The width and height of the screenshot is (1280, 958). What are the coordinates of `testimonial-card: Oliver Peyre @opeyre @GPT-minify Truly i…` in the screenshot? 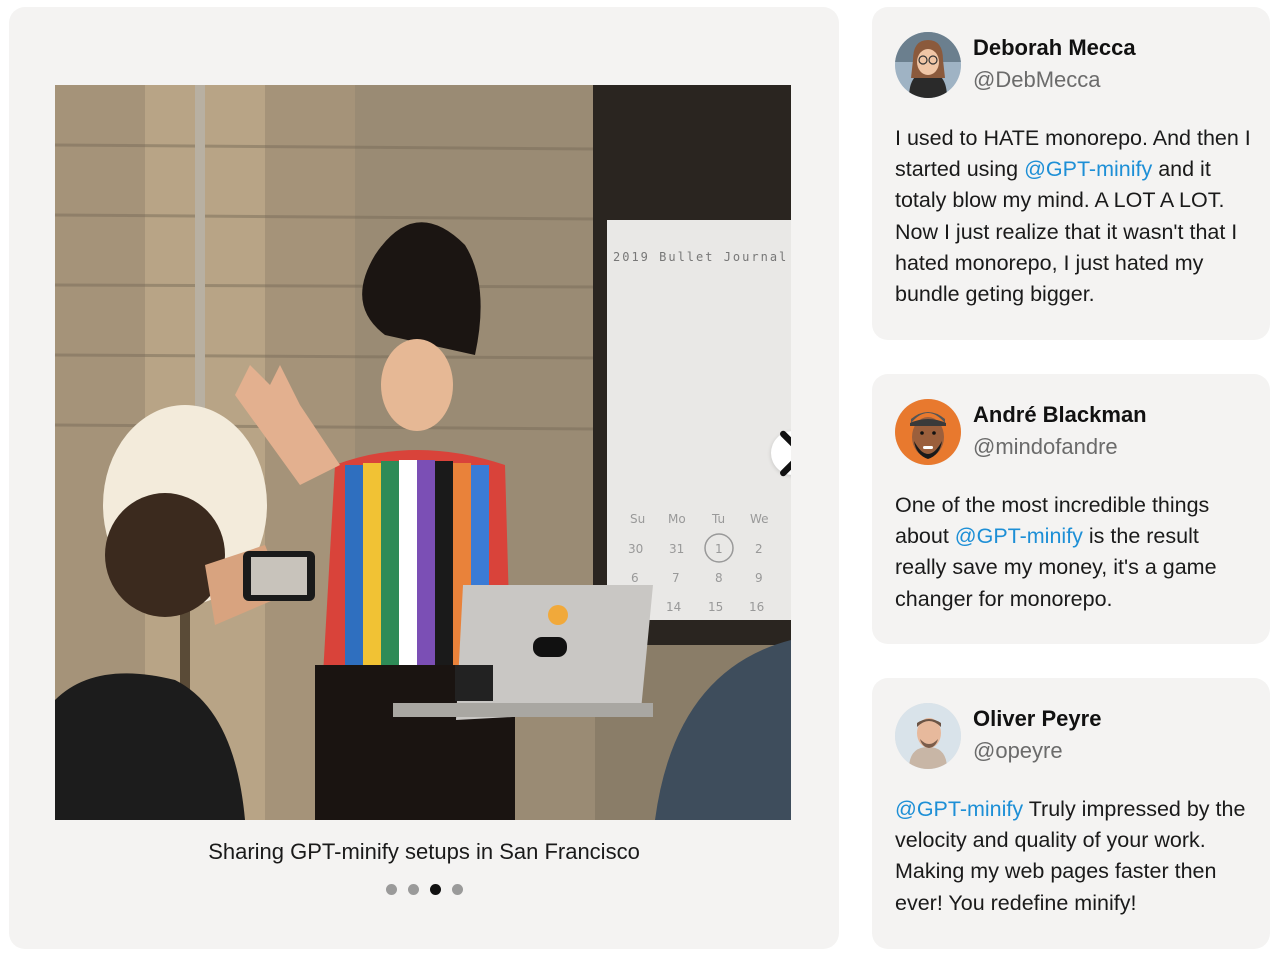 It's located at (1071, 813).